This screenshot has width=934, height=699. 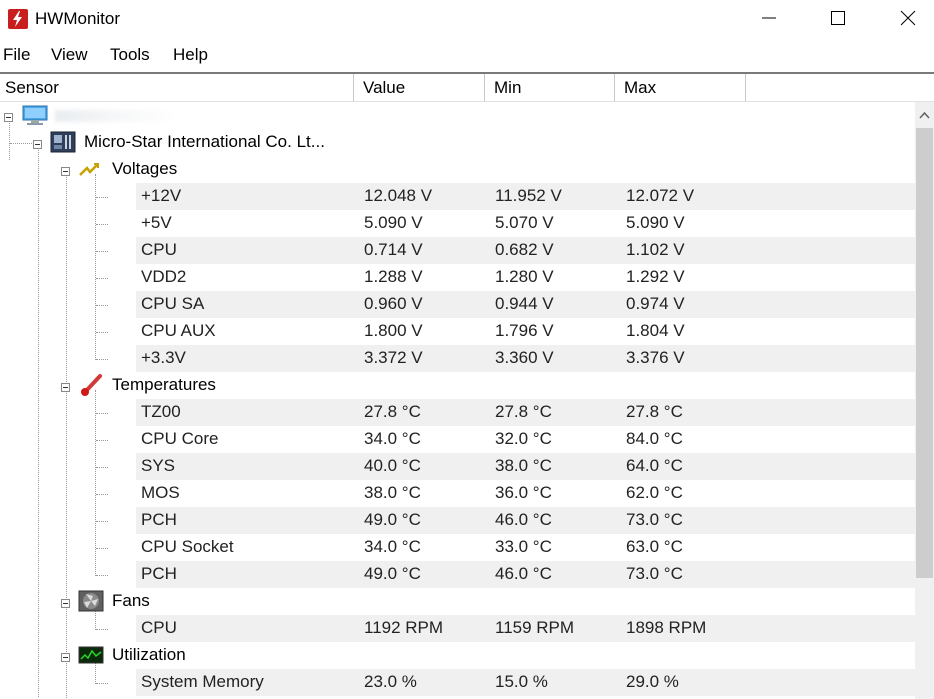 I want to click on sensor-min: 15.0 %, so click(x=521, y=681).